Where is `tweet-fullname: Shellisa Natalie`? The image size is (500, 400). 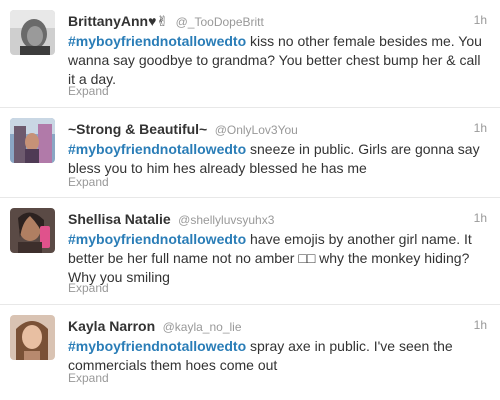 tweet-fullname: Shellisa Natalie is located at coordinates (119, 219).